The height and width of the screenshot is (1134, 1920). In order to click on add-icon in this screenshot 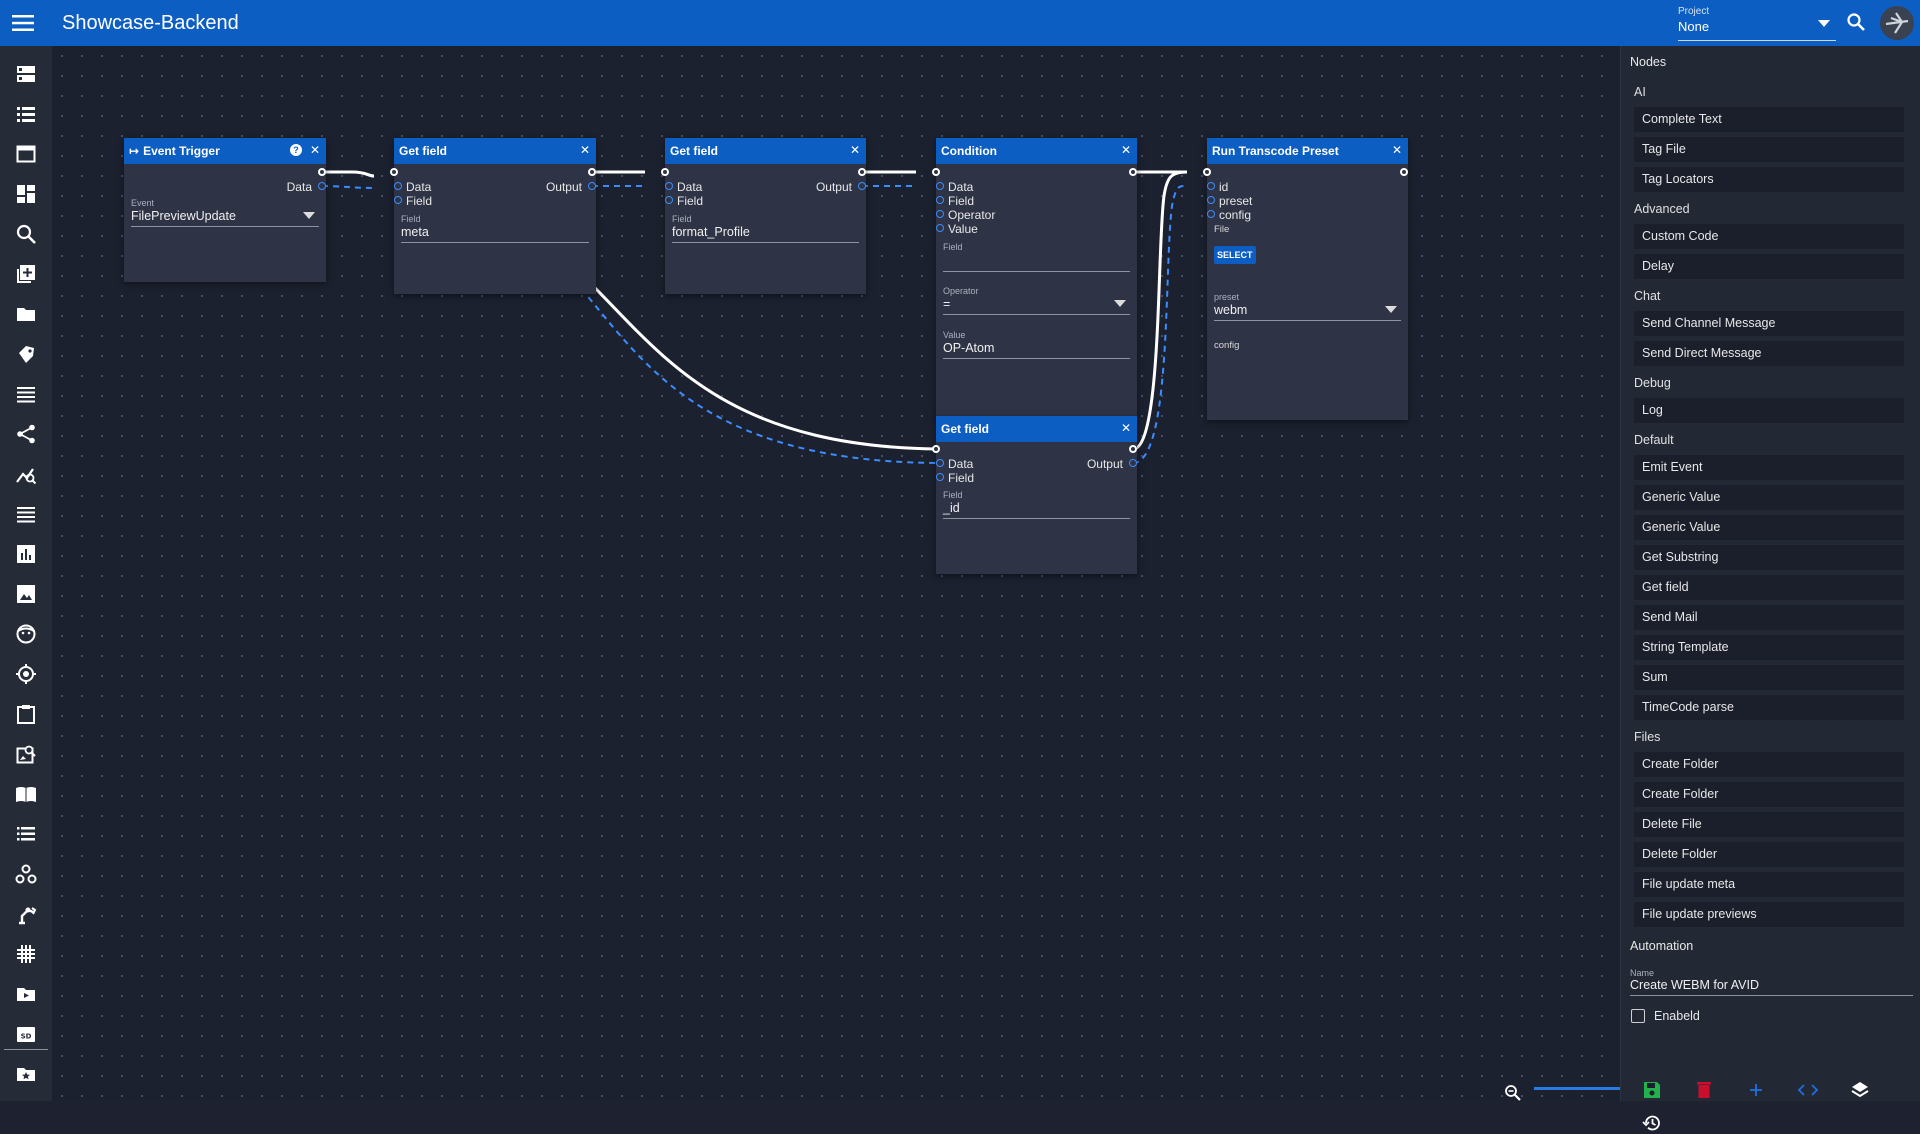, I will do `click(1756, 1090)`.